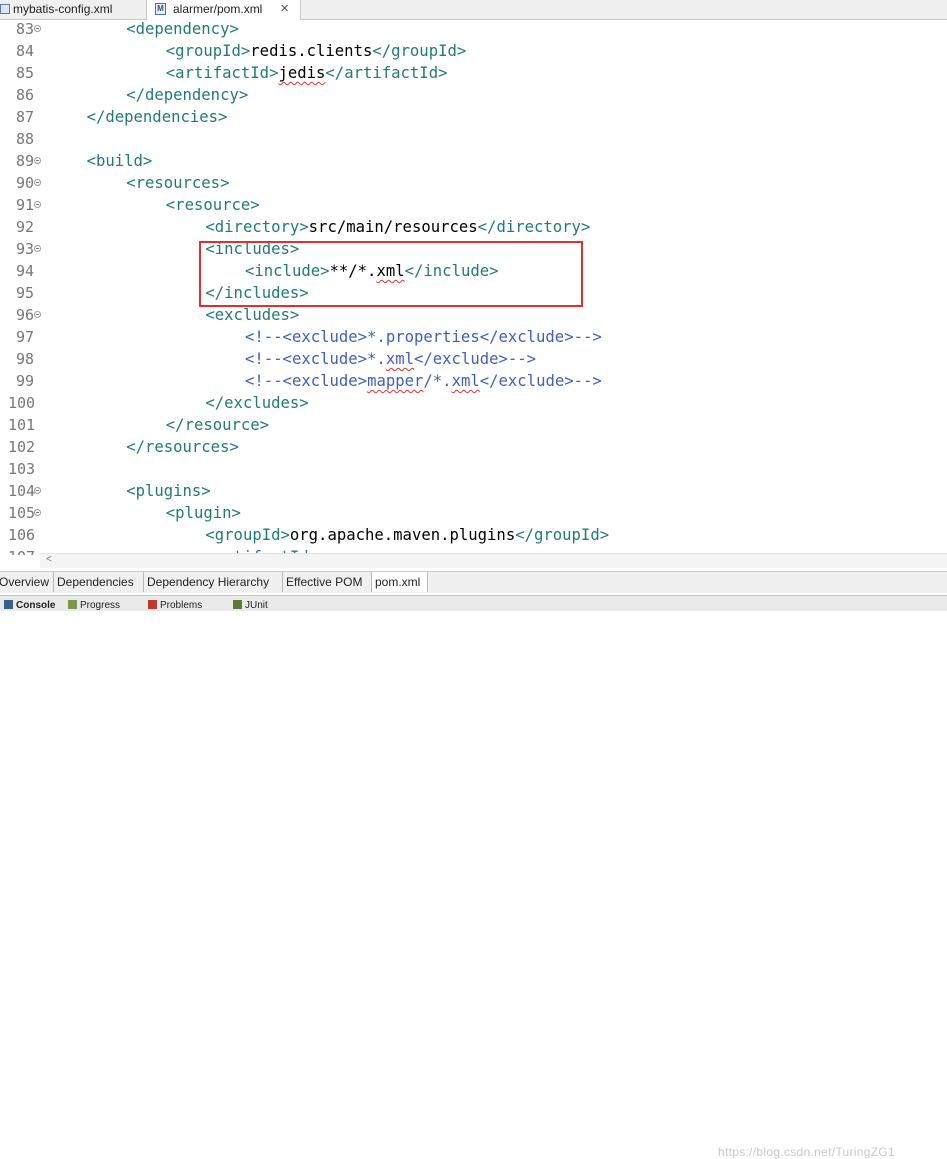  I want to click on horizontal-scrollbar: <, so click(493, 560).